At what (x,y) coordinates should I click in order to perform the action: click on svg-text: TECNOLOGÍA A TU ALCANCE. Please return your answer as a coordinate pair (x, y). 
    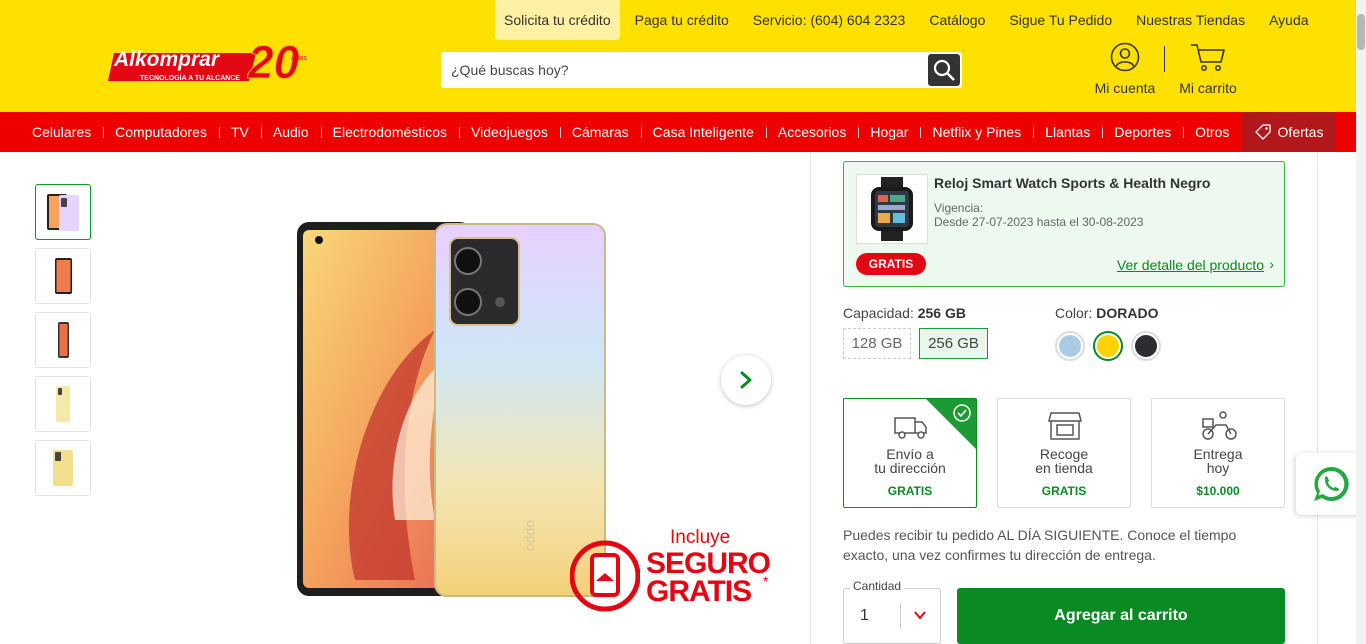
    Looking at the image, I should click on (190, 77).